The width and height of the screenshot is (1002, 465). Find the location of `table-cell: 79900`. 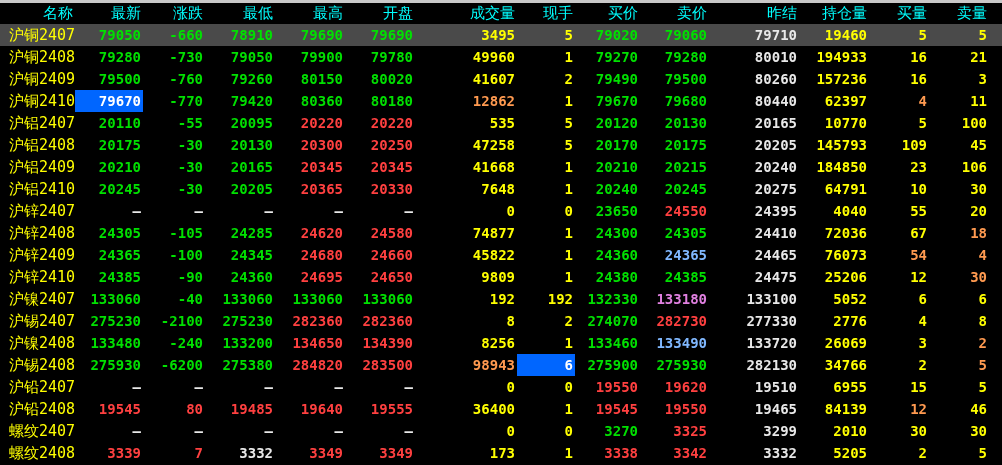

table-cell: 79900 is located at coordinates (321, 57).